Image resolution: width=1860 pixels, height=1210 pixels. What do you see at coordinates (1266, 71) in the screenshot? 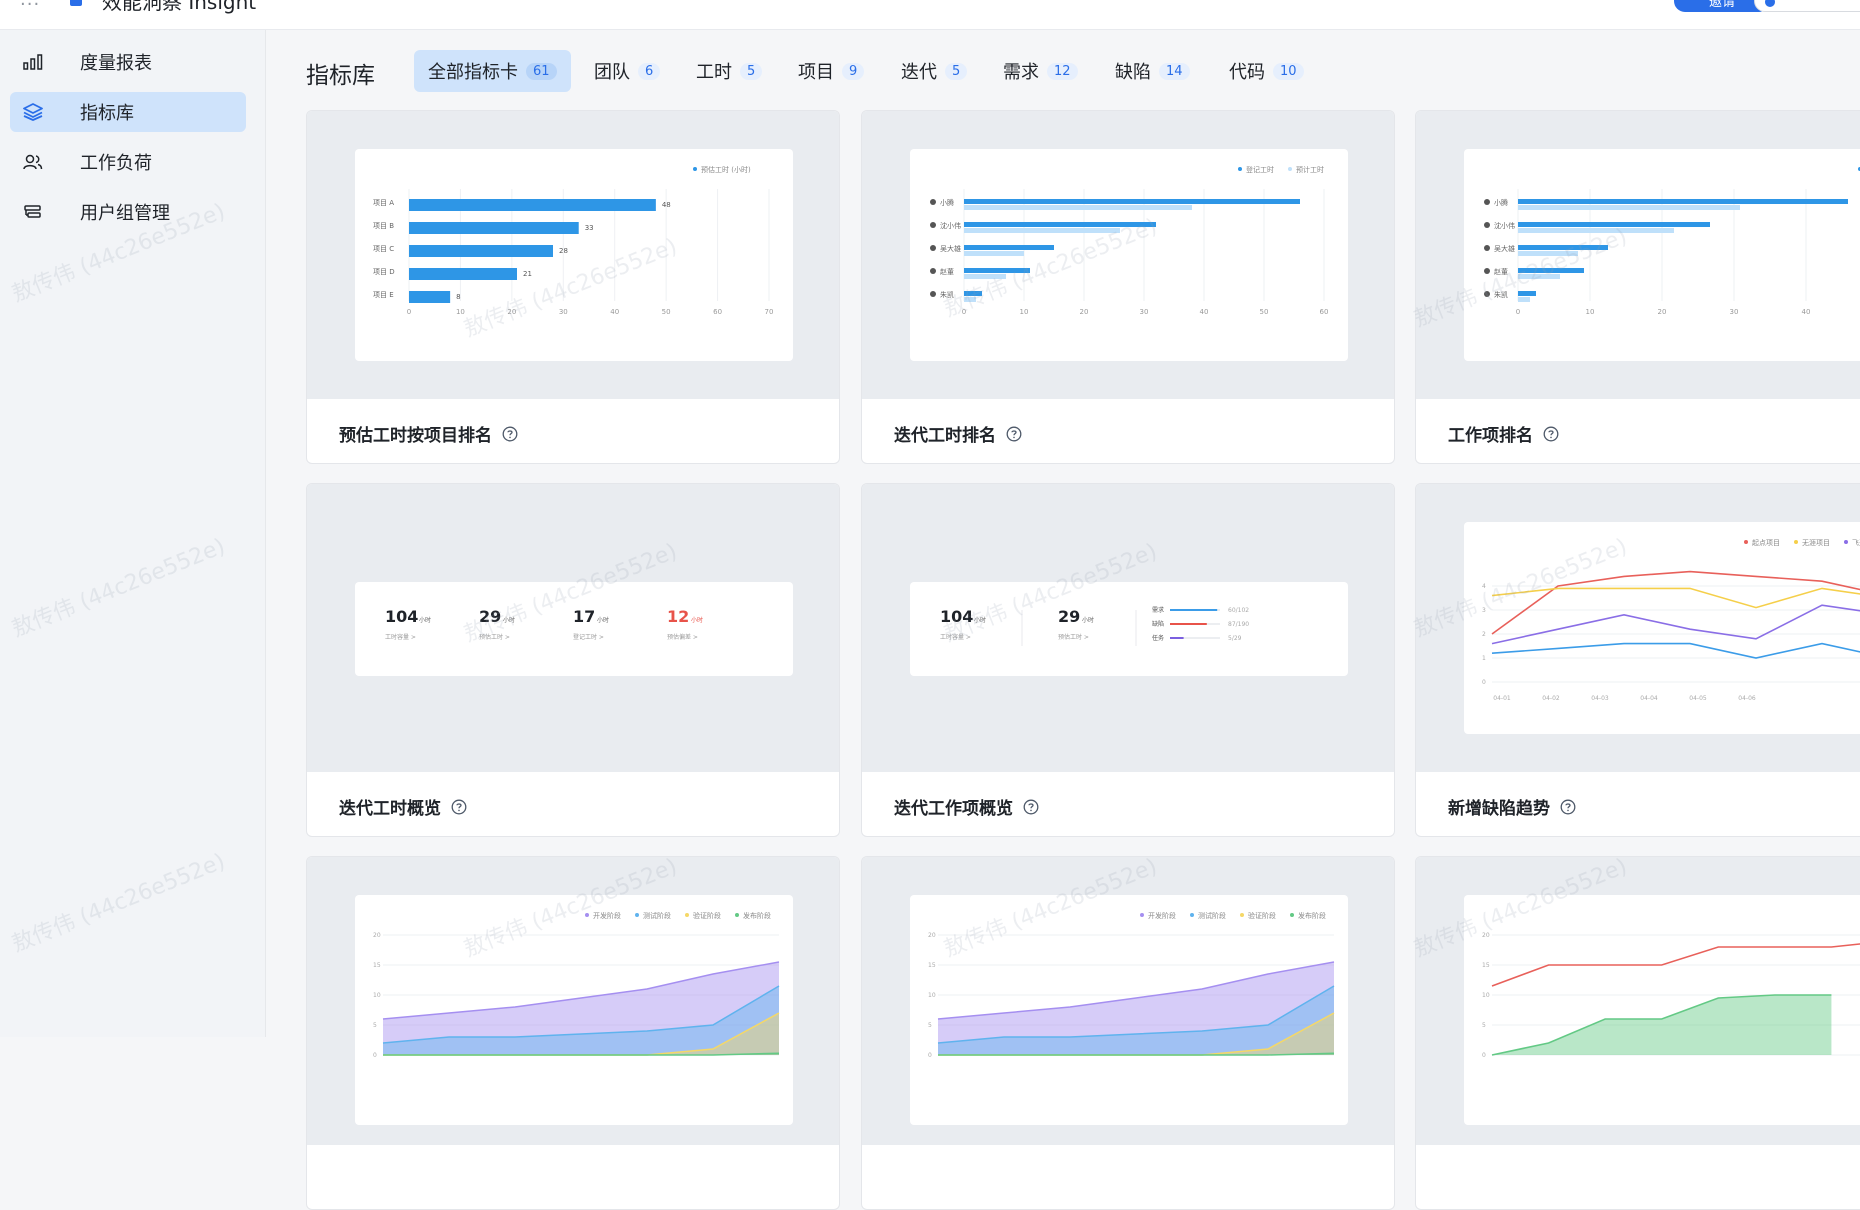
I see `tab-code: 代码 10` at bounding box center [1266, 71].